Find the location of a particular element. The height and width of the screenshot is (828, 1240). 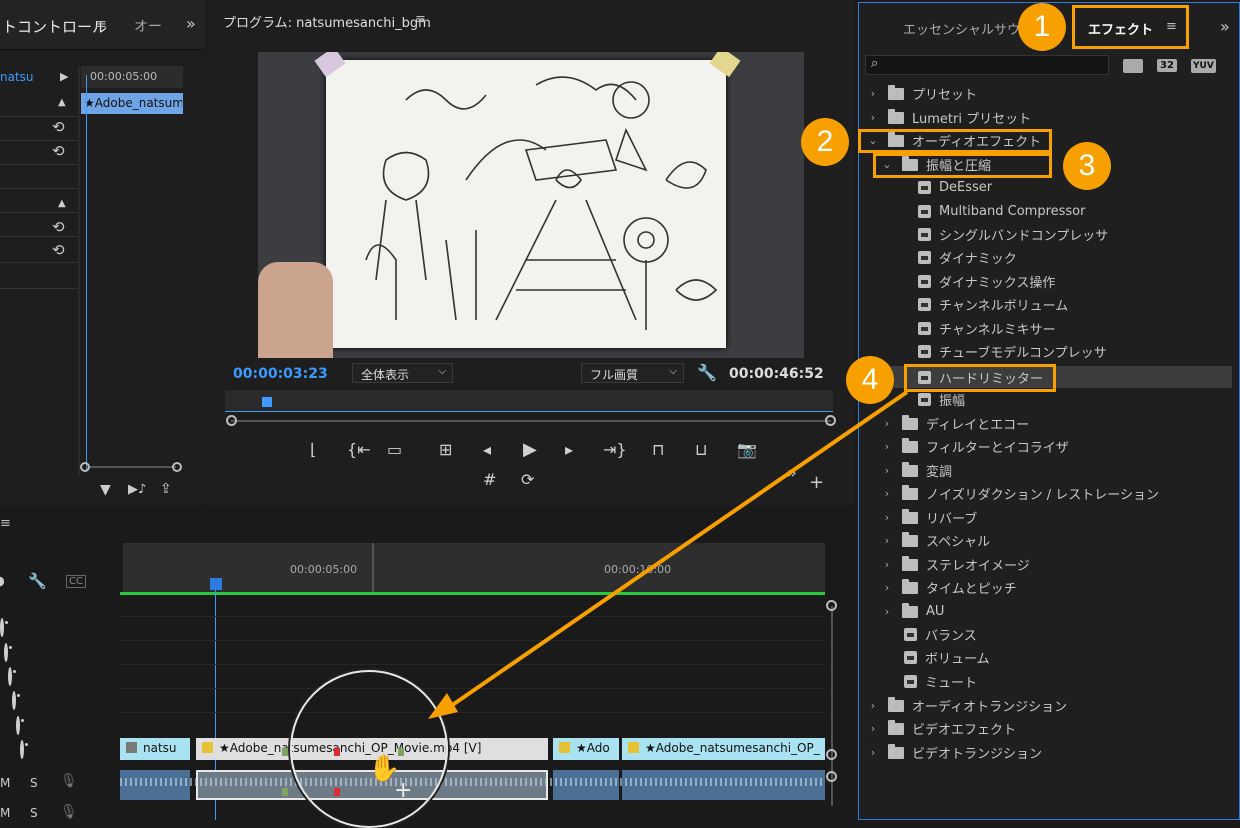

tree-item-effect: チャンネルボリューム is located at coordinates (1049, 304).